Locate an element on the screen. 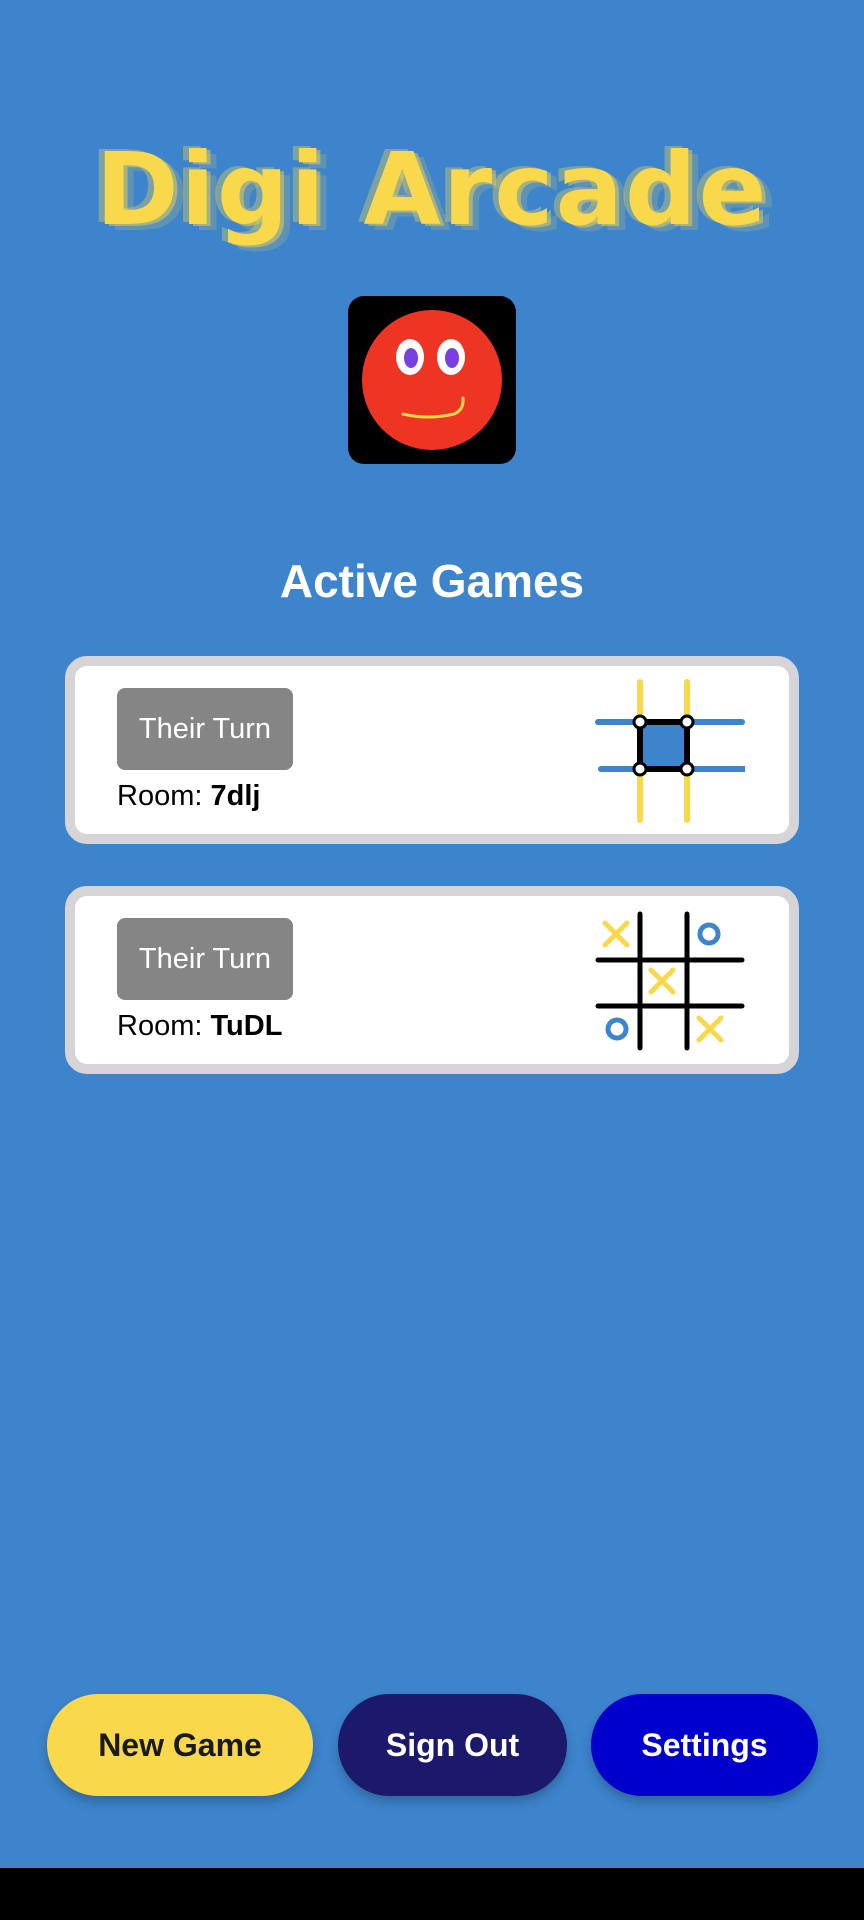  game-card-7dlj: Their Turn Room: 7dlj is located at coordinates (432, 750).